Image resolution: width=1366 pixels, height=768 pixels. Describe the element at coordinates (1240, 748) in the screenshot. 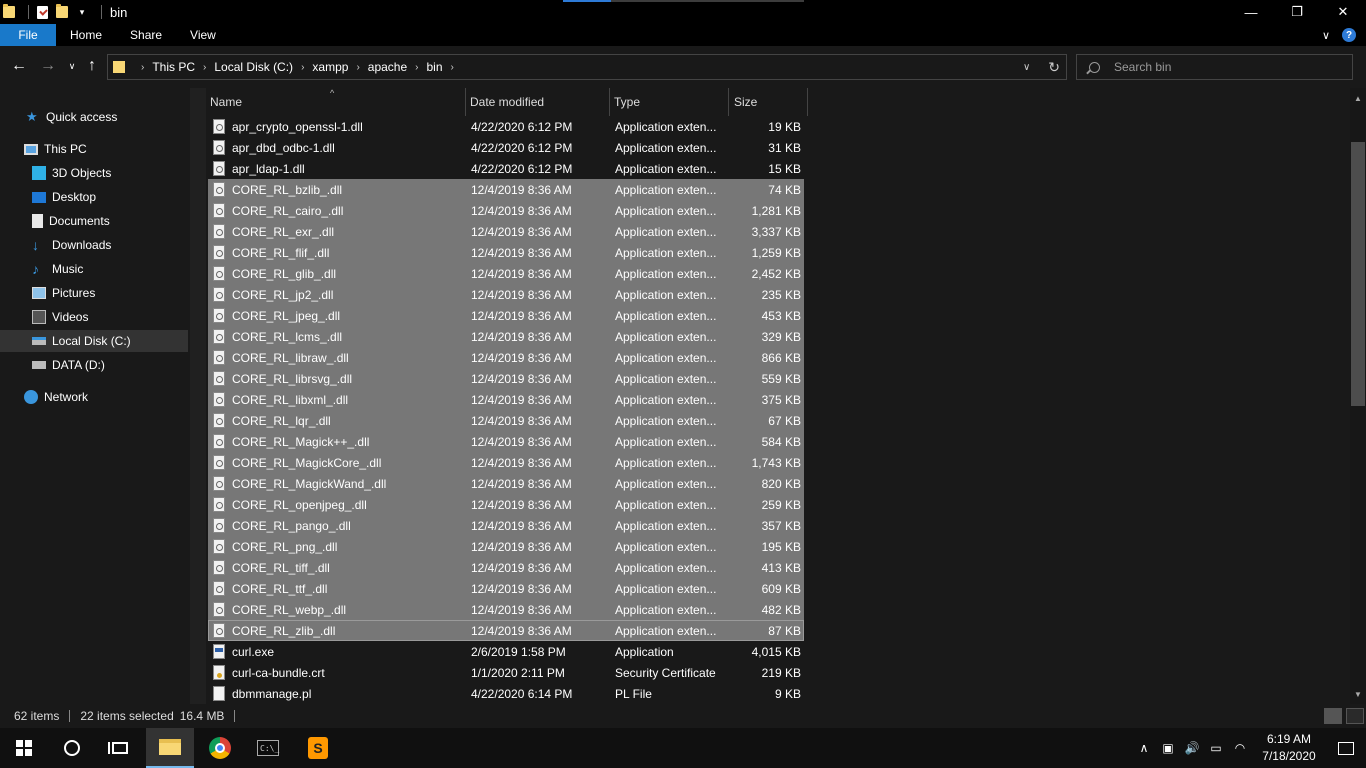

I see `wifi-icon: ◠` at that location.